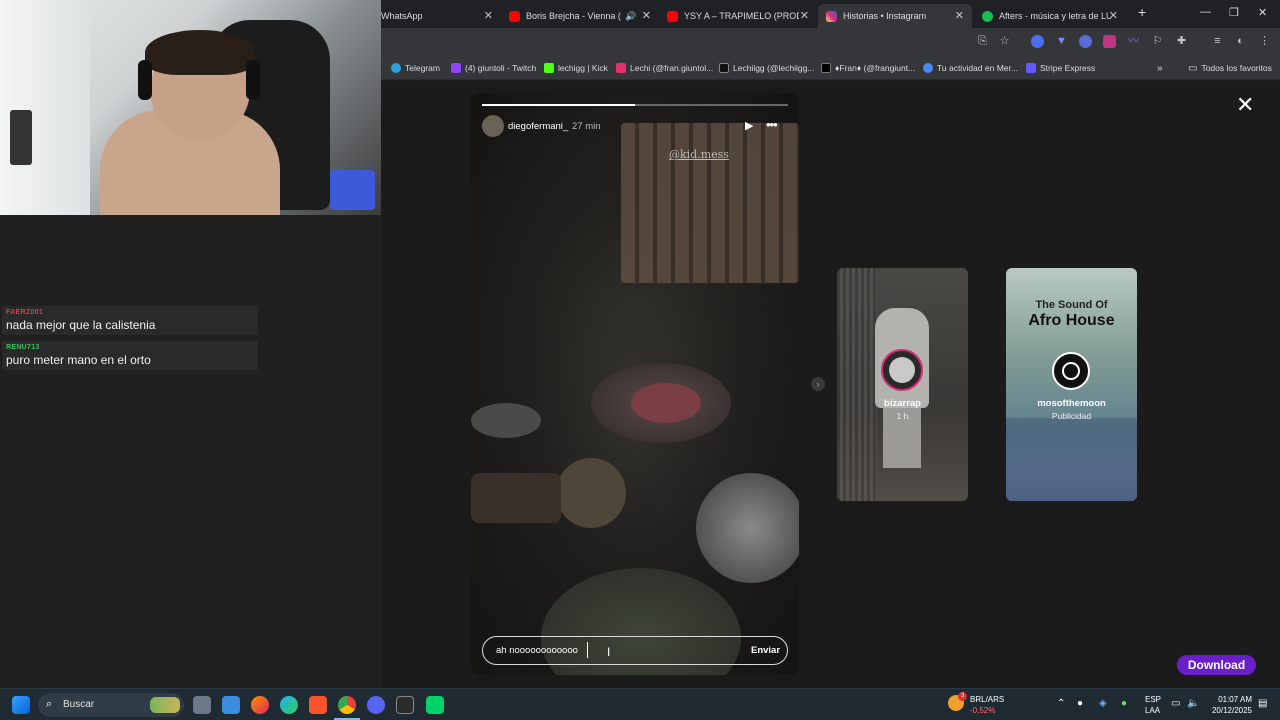 The width and height of the screenshot is (1280, 720). Describe the element at coordinates (576, 68) in the screenshot. I see `bookmark-kick: lechigg | Kick` at that location.